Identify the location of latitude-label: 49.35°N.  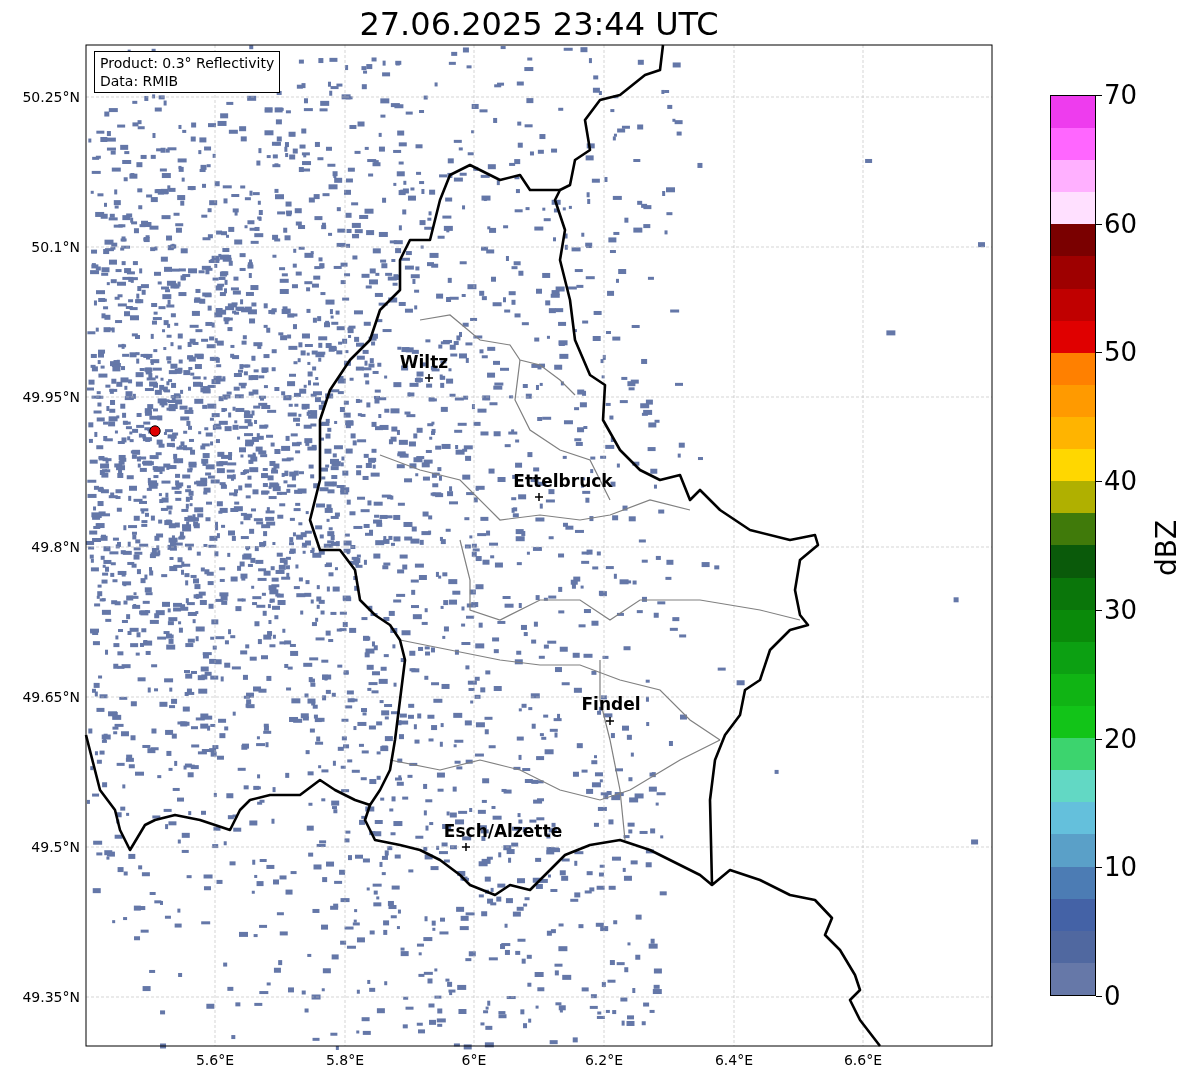
(51, 997).